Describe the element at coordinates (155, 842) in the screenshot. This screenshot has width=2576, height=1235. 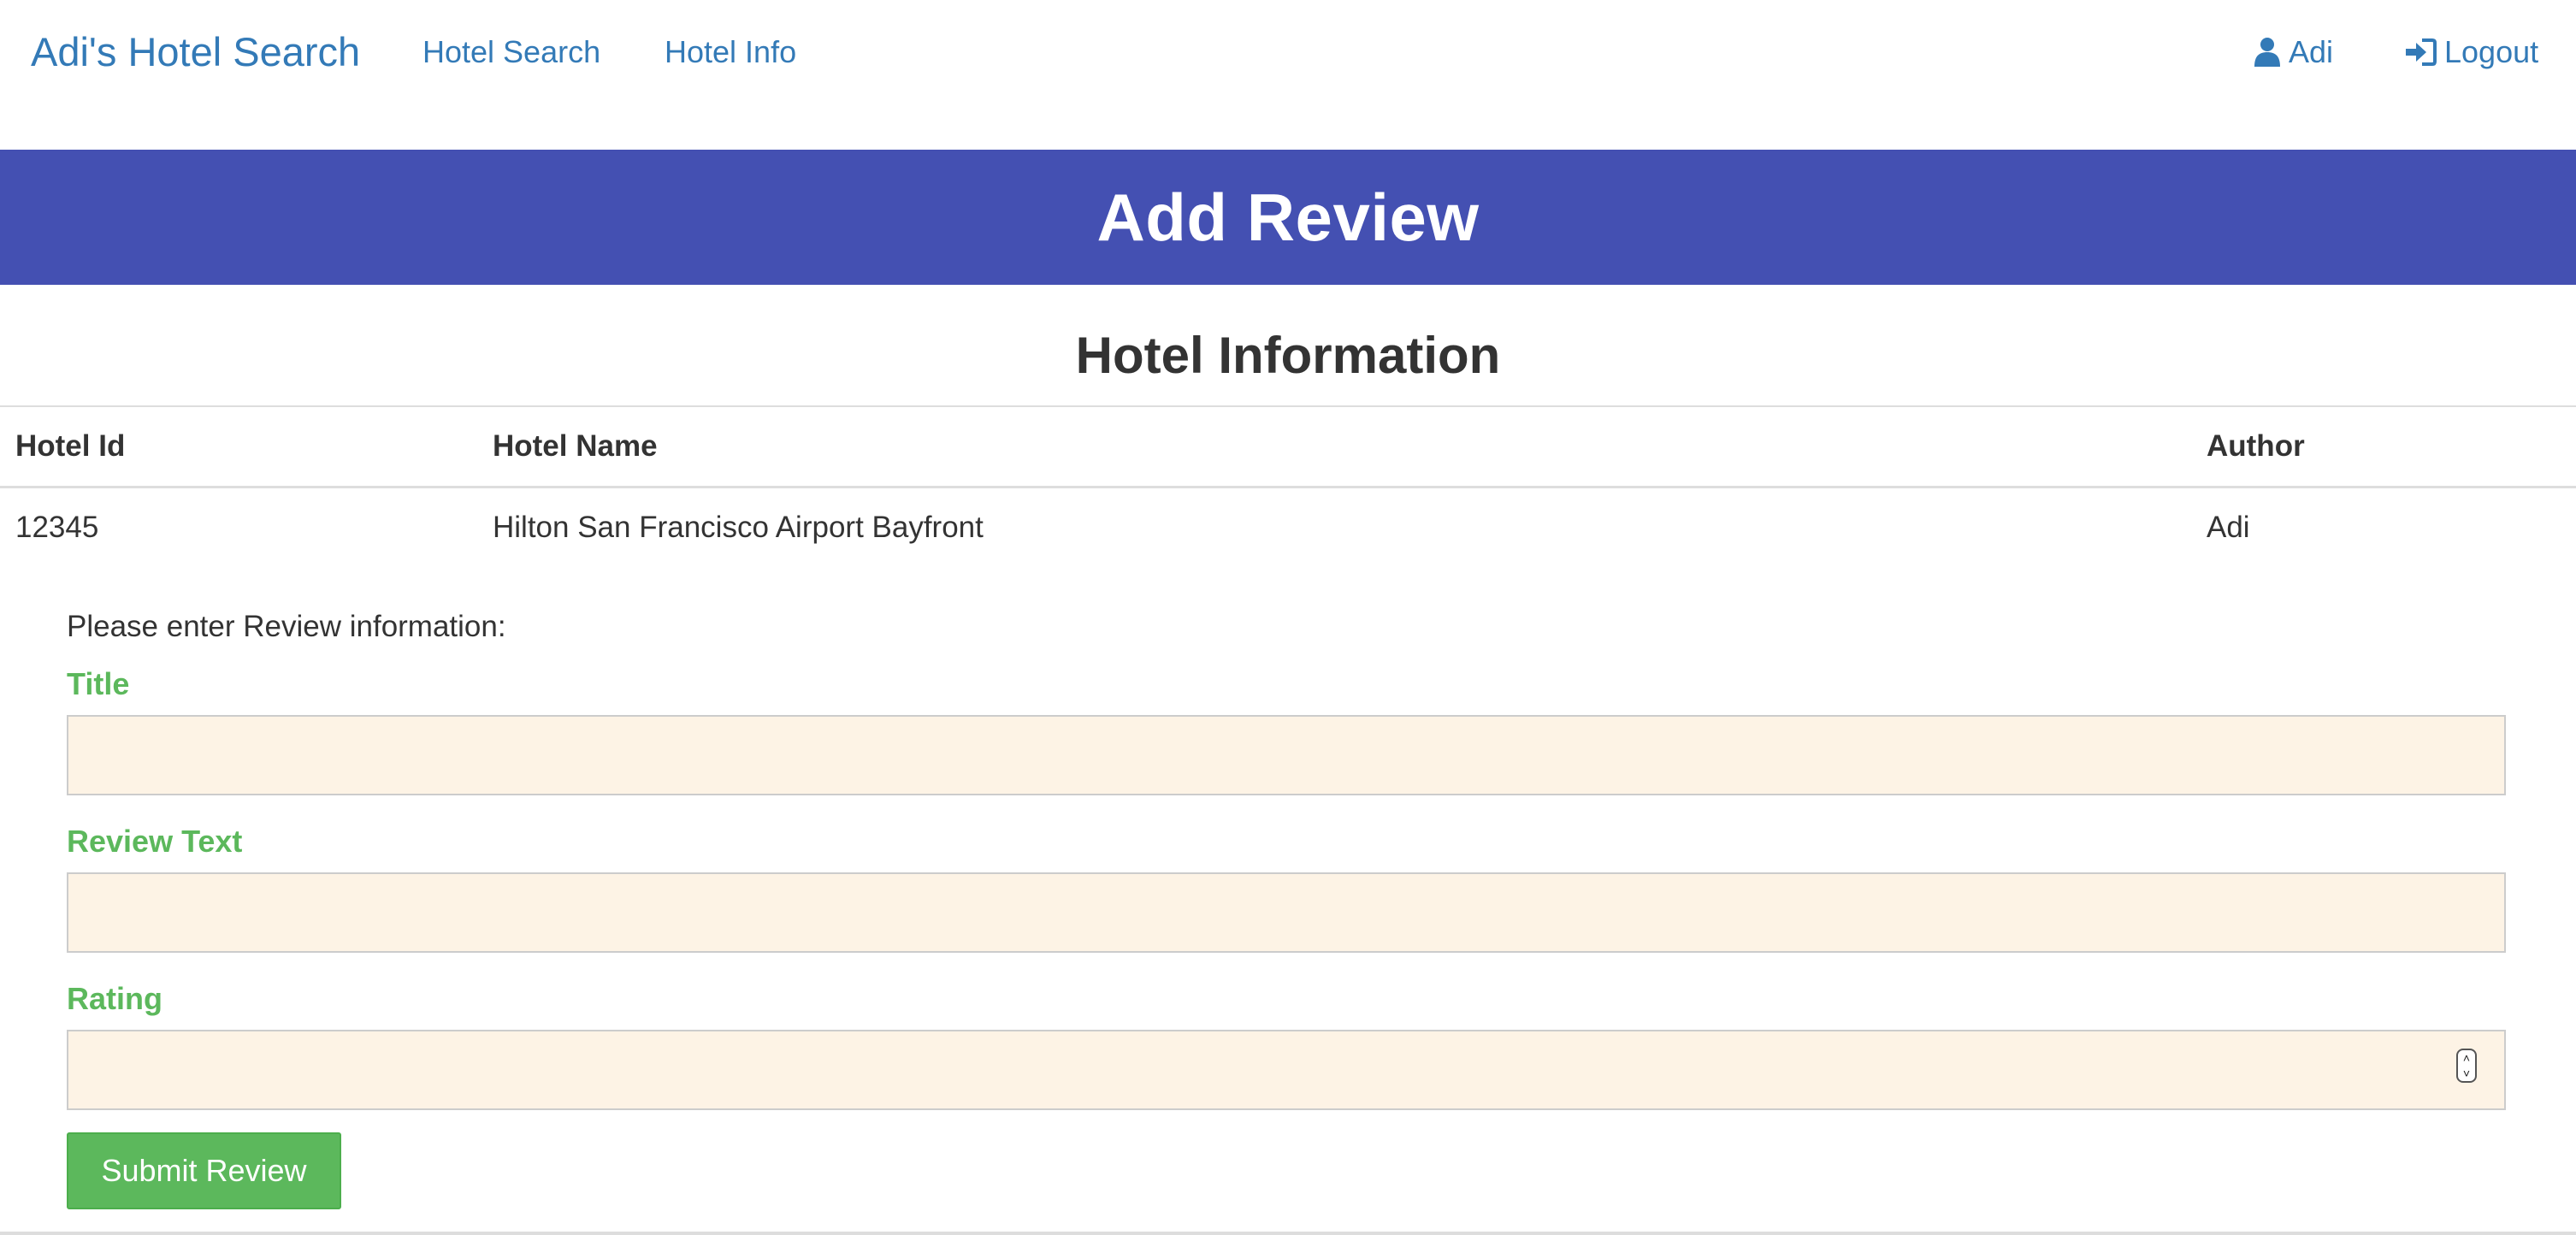
I see `review-text-label: Review Text` at that location.